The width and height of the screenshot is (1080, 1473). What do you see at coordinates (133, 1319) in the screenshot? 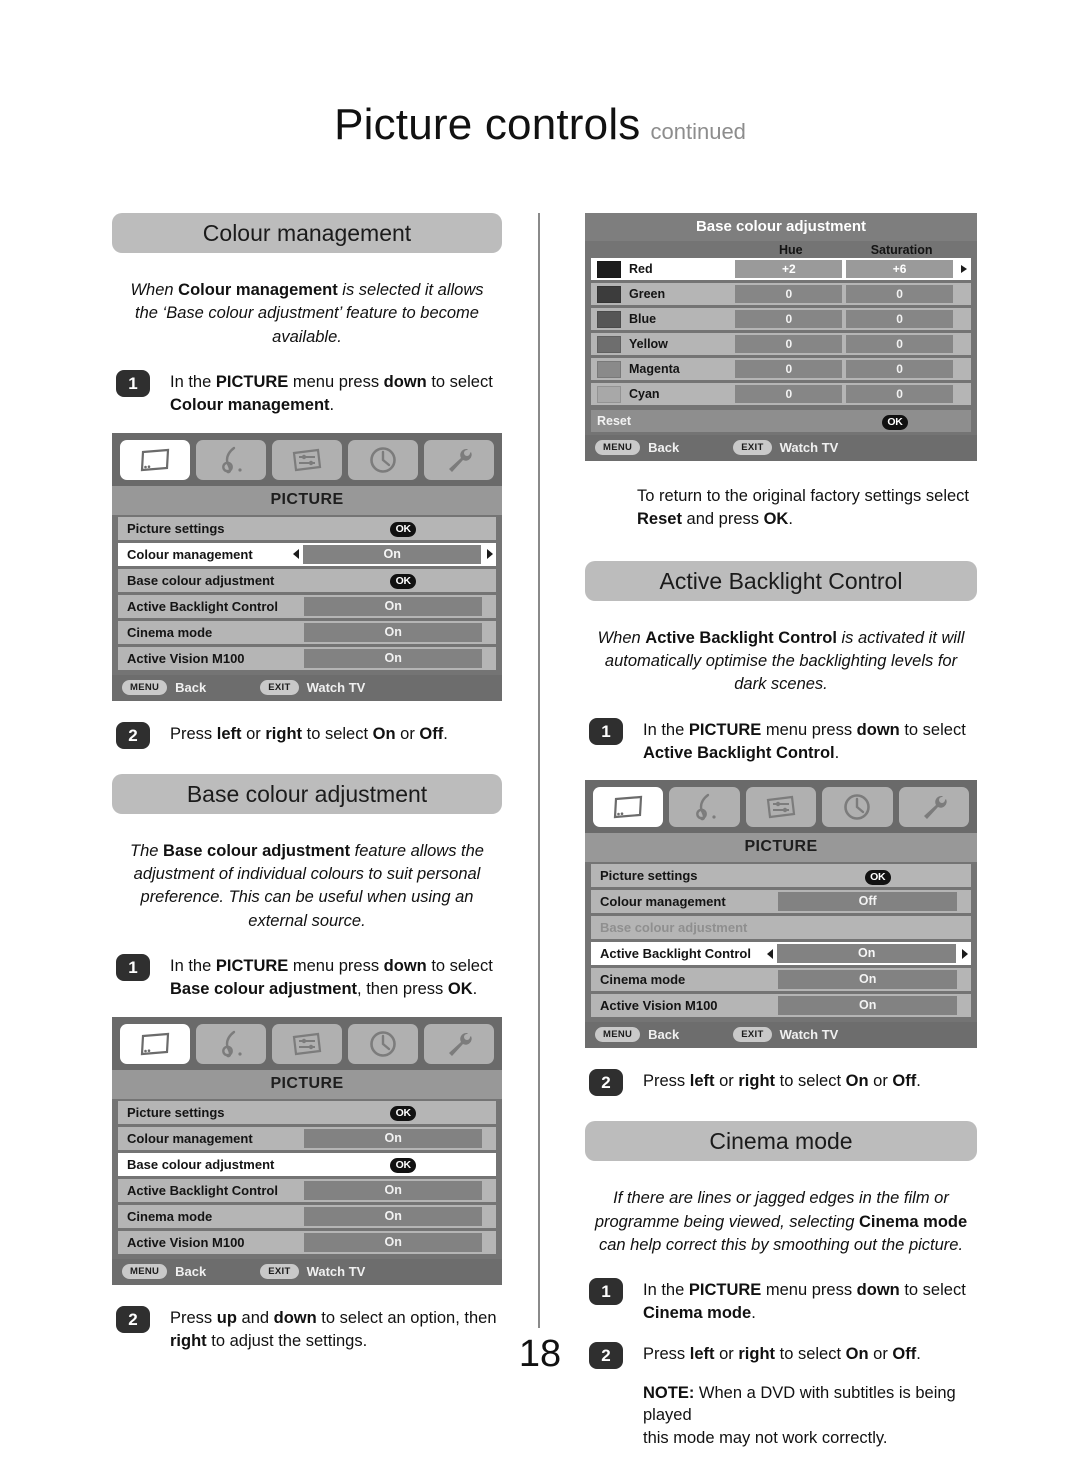
I see `step-number: 2` at bounding box center [133, 1319].